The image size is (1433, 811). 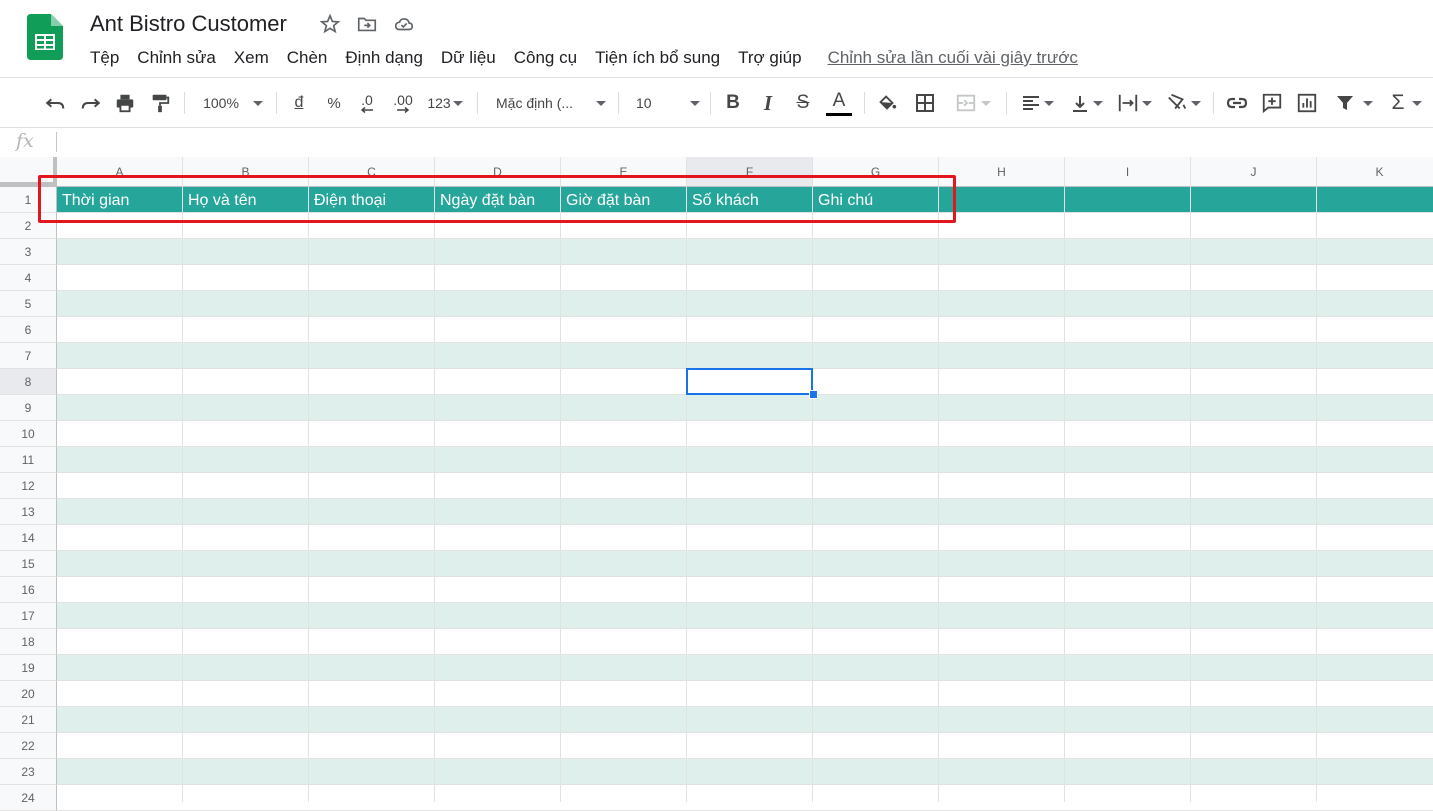 What do you see at coordinates (28, 330) in the screenshot?
I see `row-header-6: 6` at bounding box center [28, 330].